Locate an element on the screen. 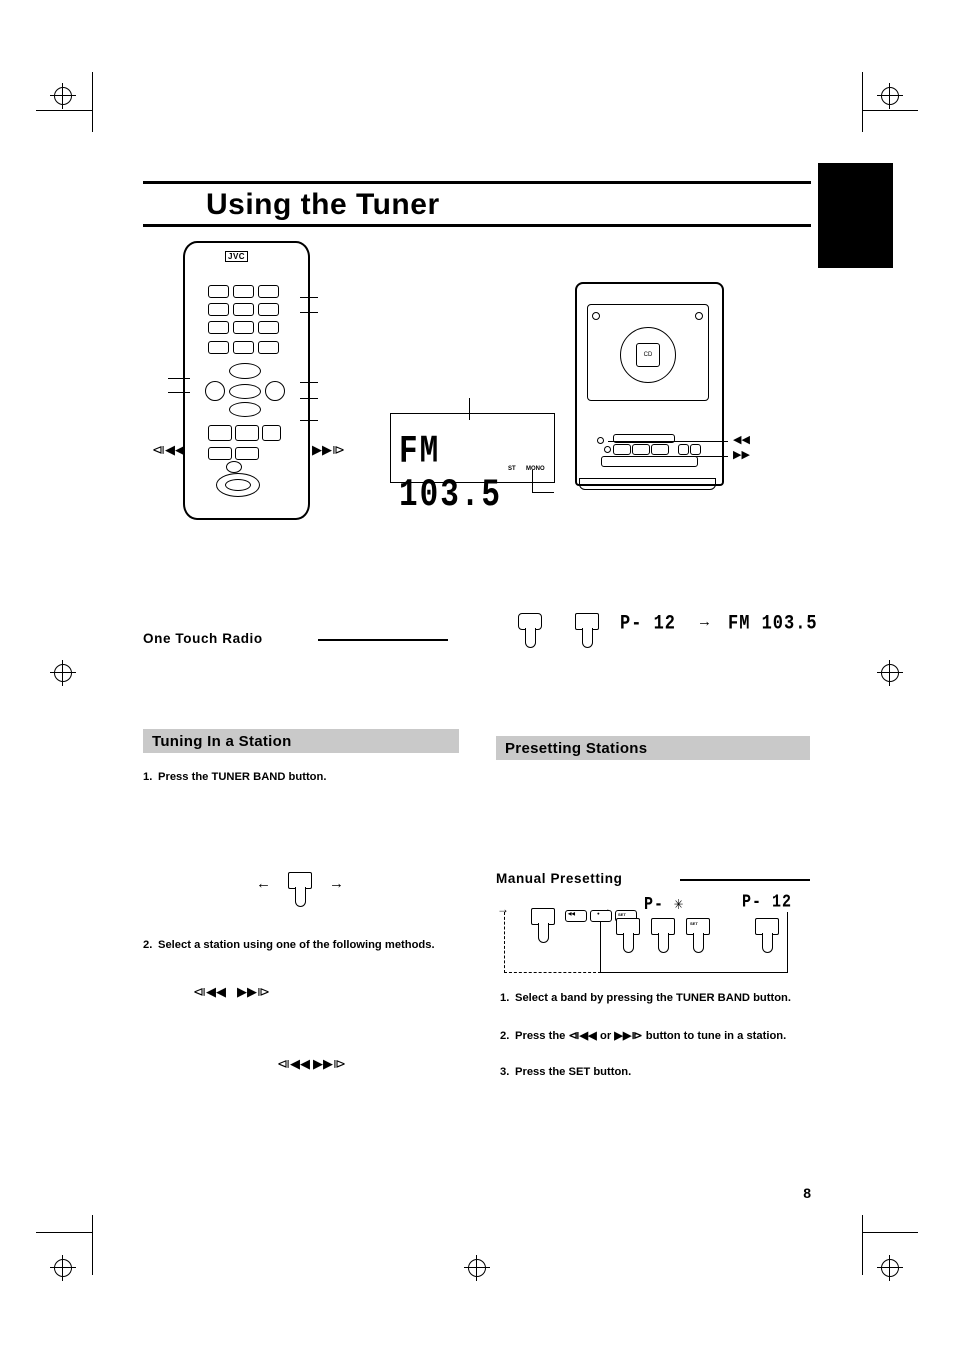  remote-left-arrow-button is located at coordinates (215, 391).